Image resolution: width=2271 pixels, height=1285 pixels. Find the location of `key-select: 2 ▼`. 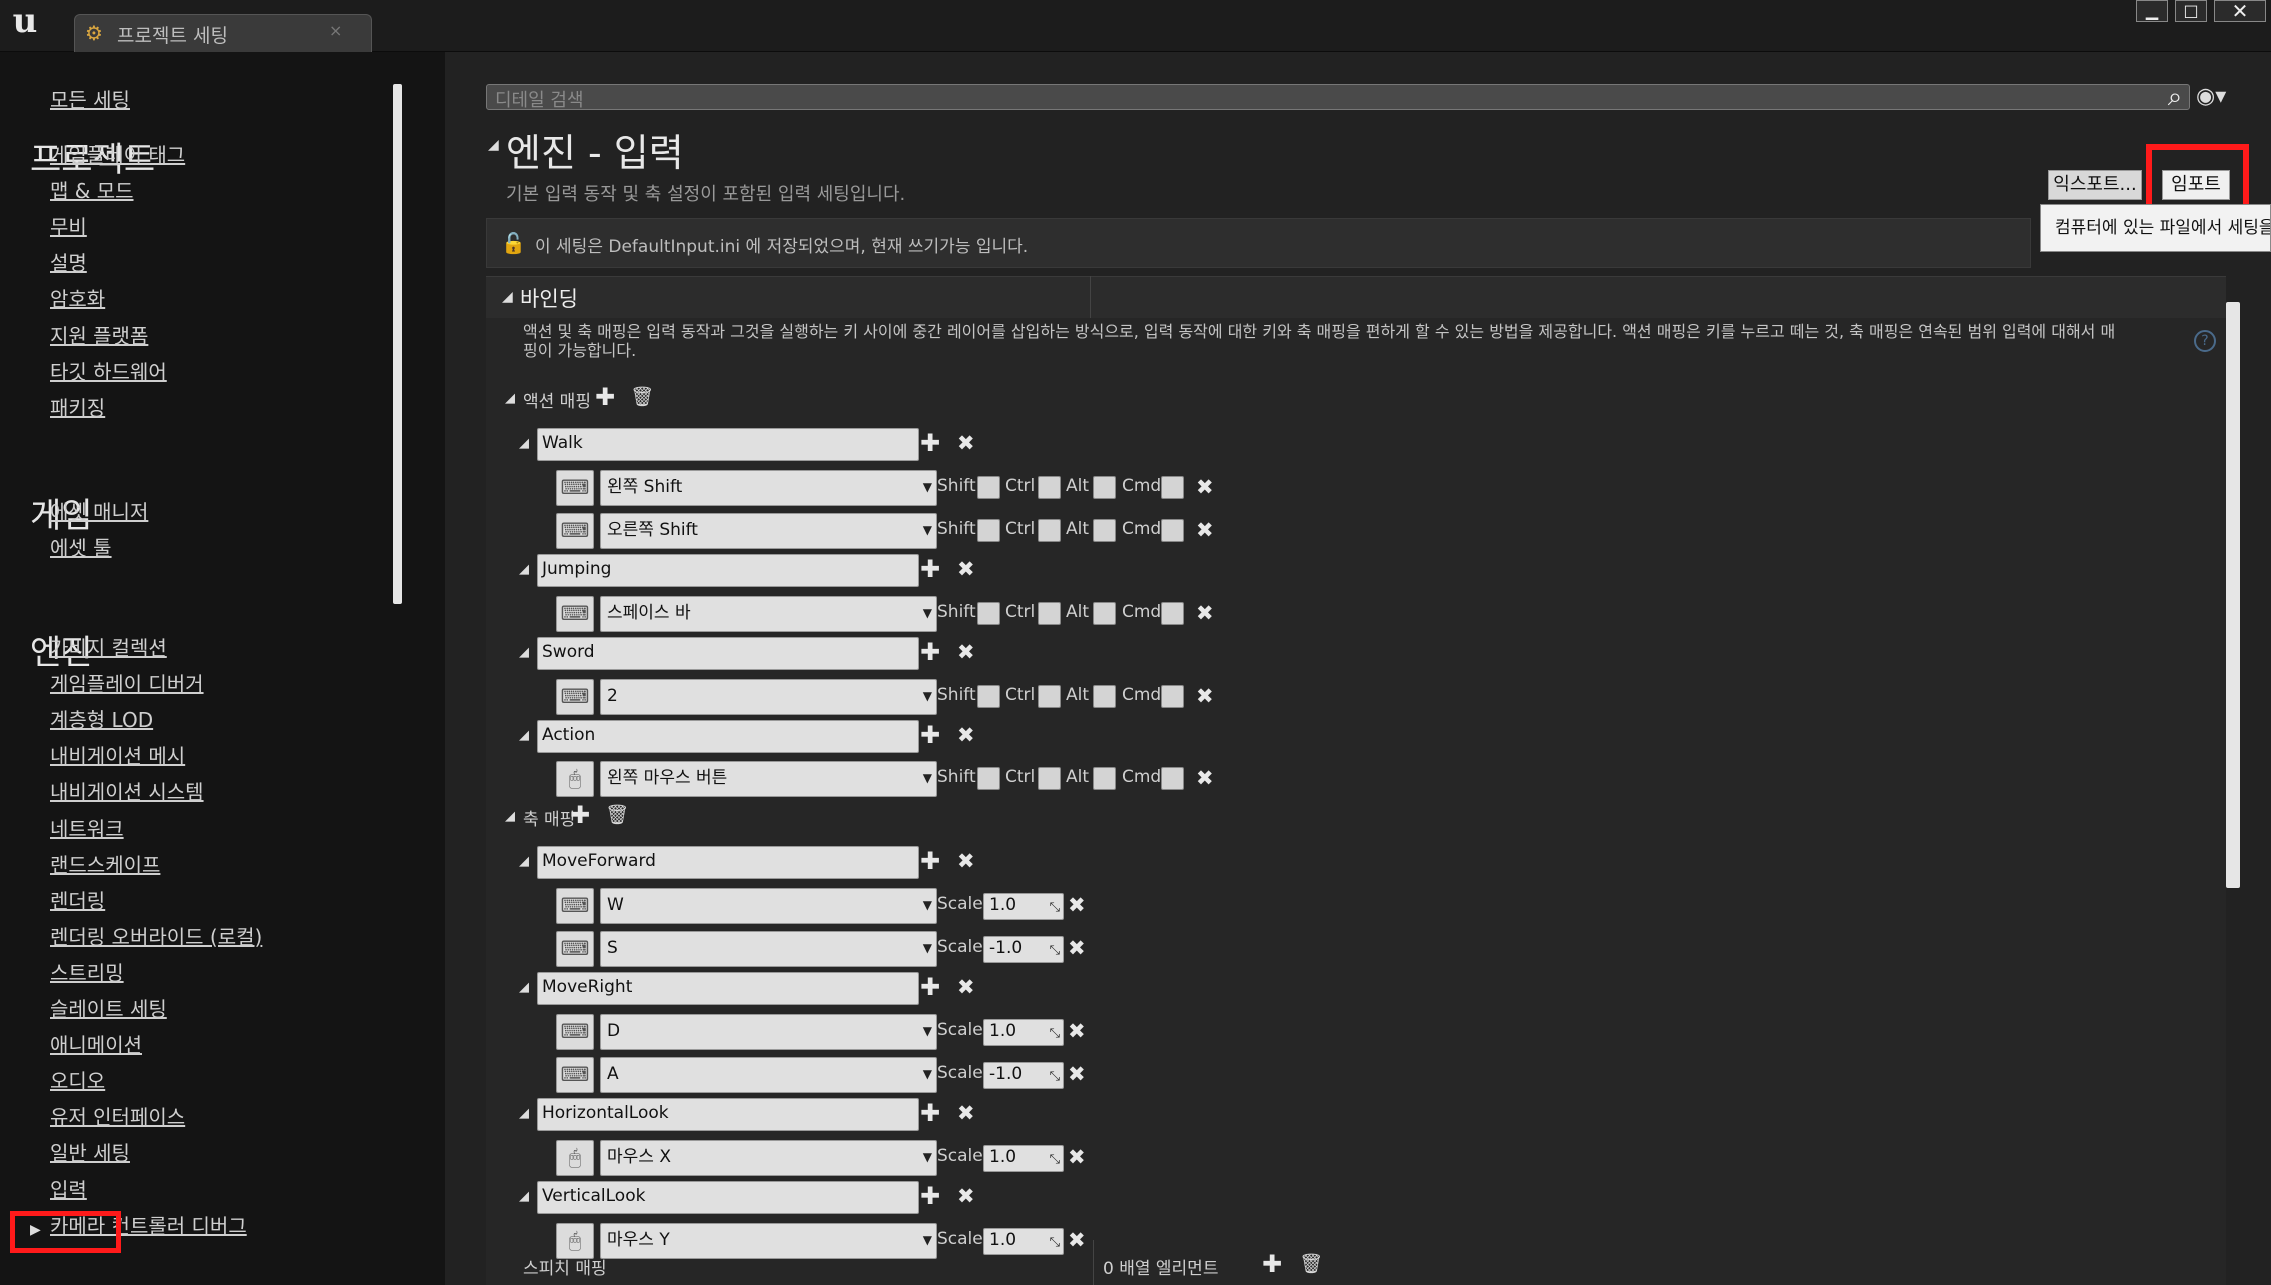

key-select: 2 ▼ is located at coordinates (768, 697).